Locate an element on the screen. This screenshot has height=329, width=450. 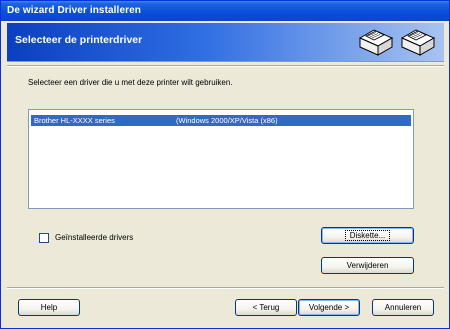
back-button: < Terug is located at coordinates (266, 307).